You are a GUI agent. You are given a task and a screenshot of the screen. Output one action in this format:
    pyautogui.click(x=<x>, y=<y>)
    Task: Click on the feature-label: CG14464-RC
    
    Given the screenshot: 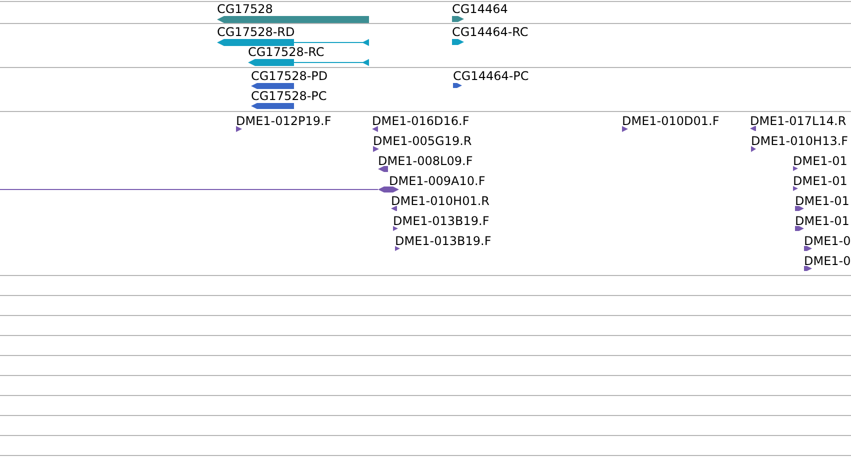 What is the action you would take?
    pyautogui.click(x=490, y=32)
    